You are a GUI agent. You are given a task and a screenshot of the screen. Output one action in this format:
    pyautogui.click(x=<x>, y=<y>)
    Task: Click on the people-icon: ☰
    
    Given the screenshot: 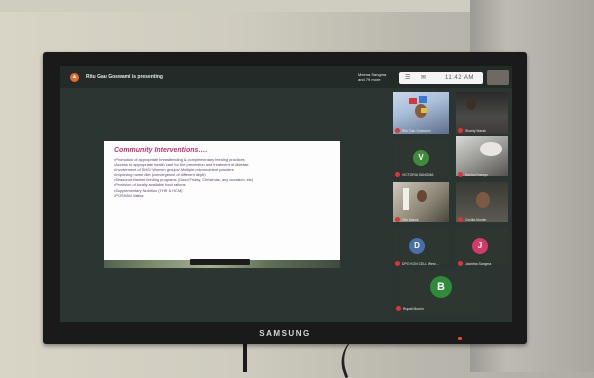 What is the action you would take?
    pyautogui.click(x=407, y=77)
    